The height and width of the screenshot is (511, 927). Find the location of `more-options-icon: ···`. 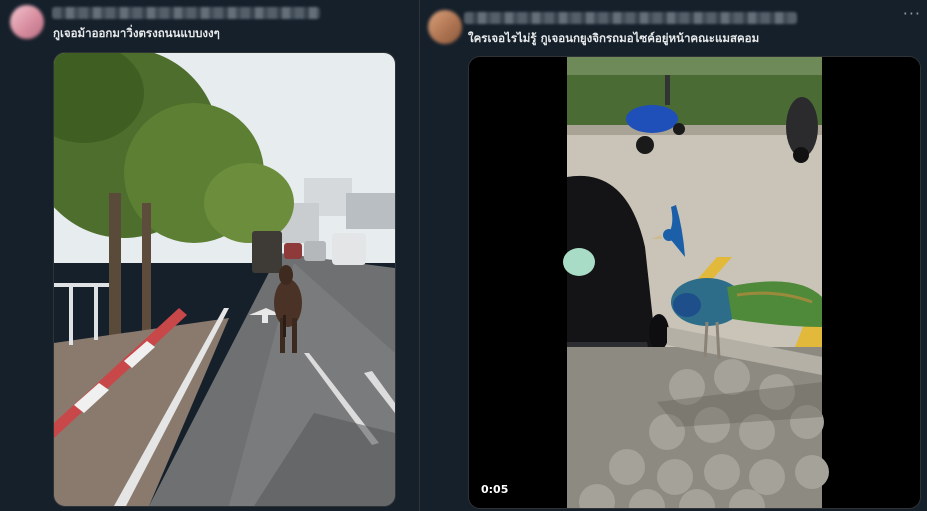

more-options-icon: ··· is located at coordinates (912, 13).